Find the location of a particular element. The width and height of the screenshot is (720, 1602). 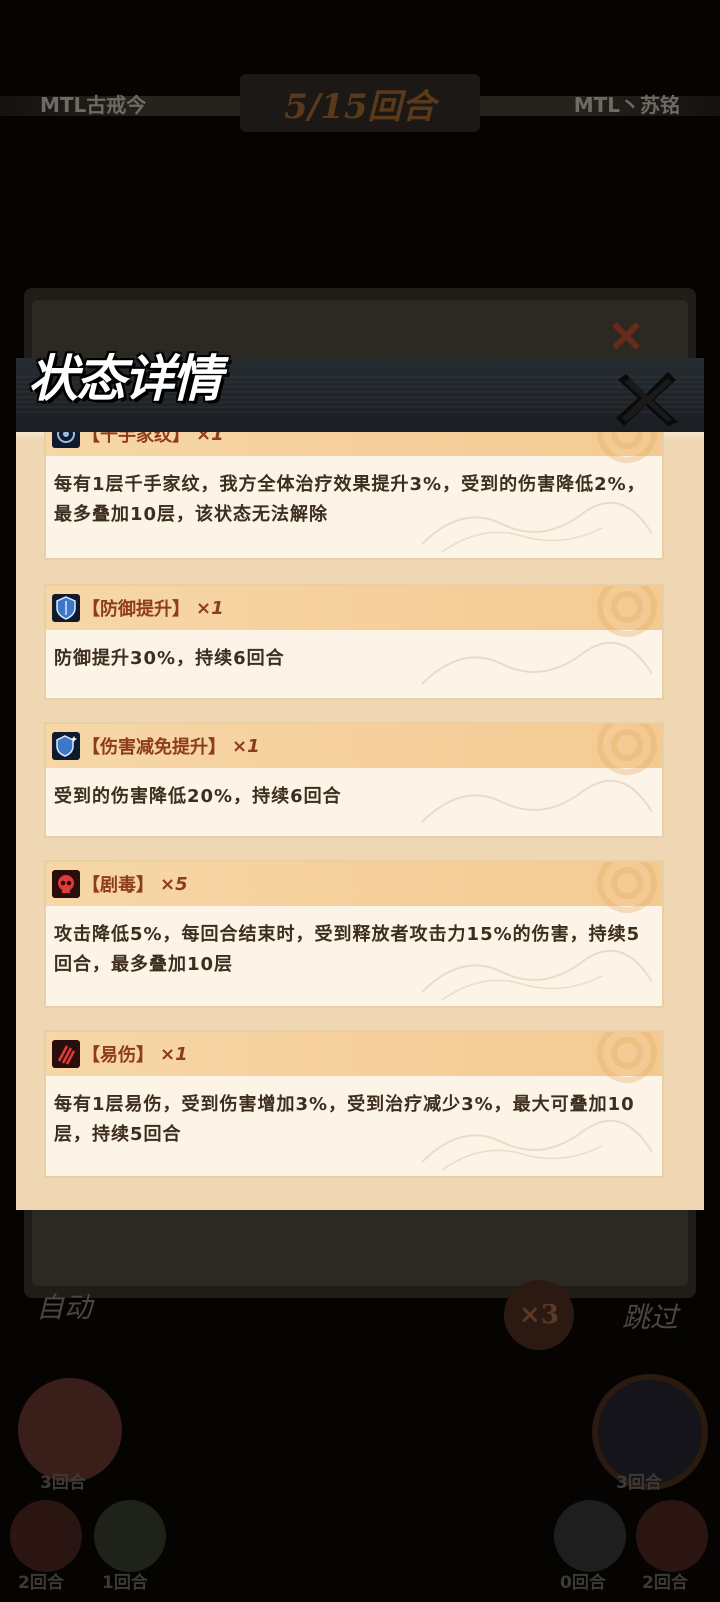

skip-button: 跳过 is located at coordinates (650, 1316).